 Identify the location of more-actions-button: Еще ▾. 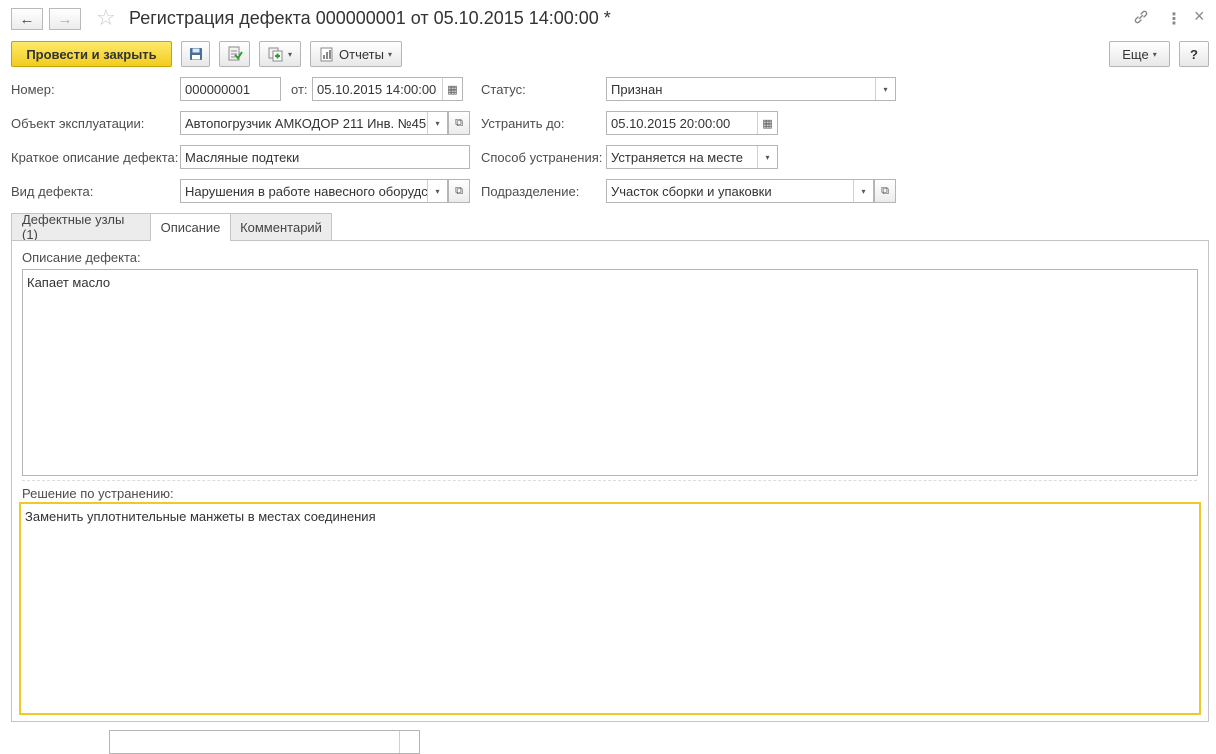
(1139, 54).